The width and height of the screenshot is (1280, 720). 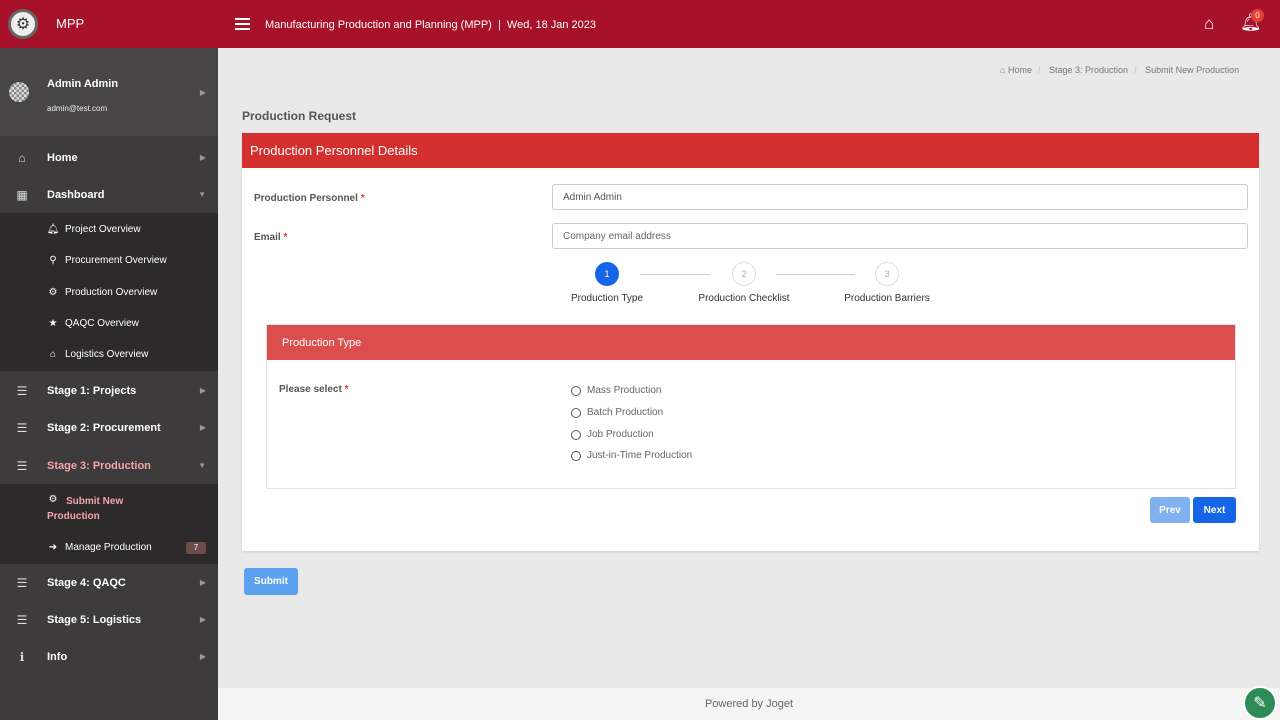 I want to click on avatar, so click(x=19, y=92).